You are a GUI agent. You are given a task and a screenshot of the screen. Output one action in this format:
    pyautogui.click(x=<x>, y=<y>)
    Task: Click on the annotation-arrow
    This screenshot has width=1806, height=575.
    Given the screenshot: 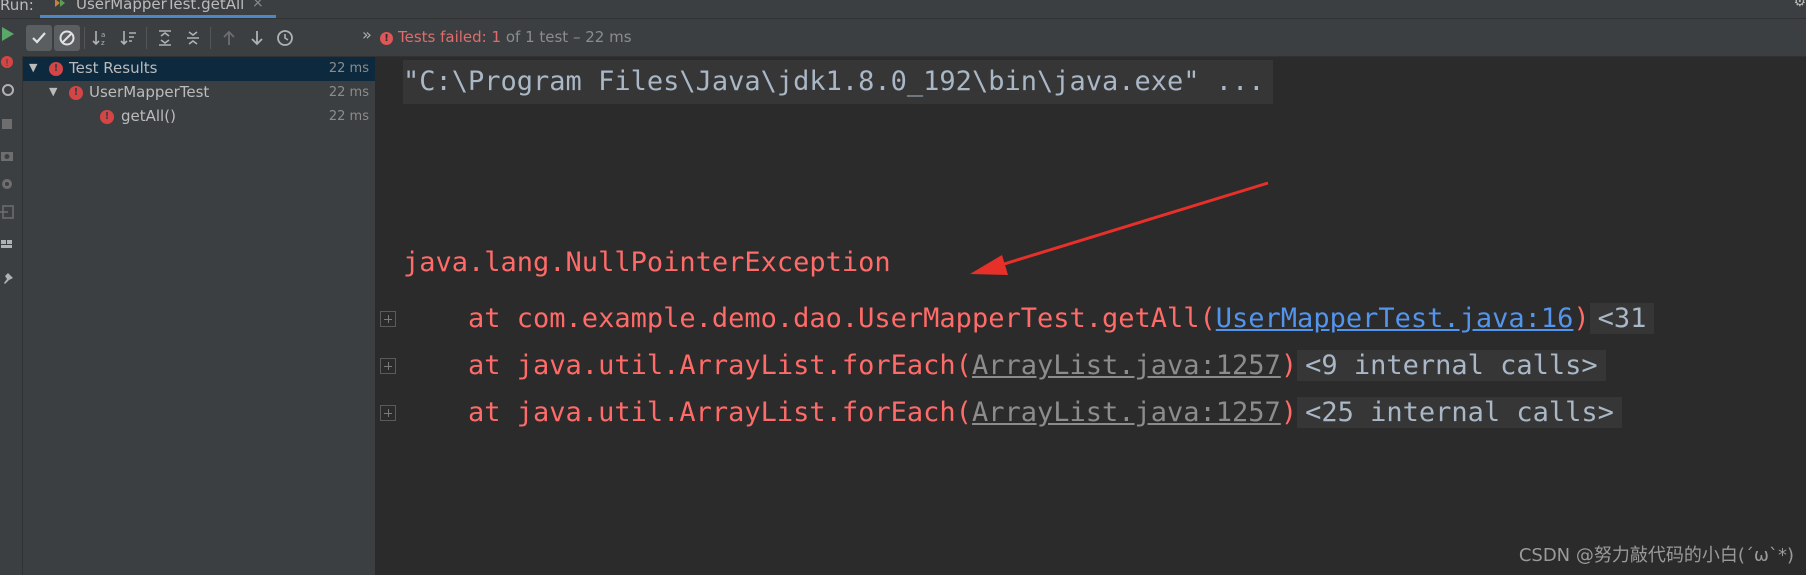 What is the action you would take?
    pyautogui.click(x=1119, y=228)
    